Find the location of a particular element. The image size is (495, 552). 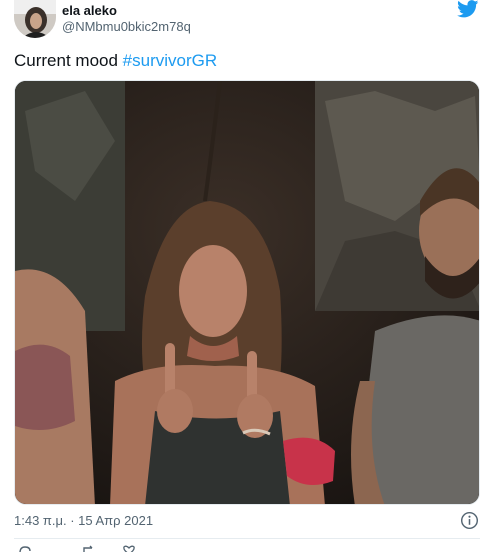

author-display-name: ela aleko is located at coordinates (126, 11).